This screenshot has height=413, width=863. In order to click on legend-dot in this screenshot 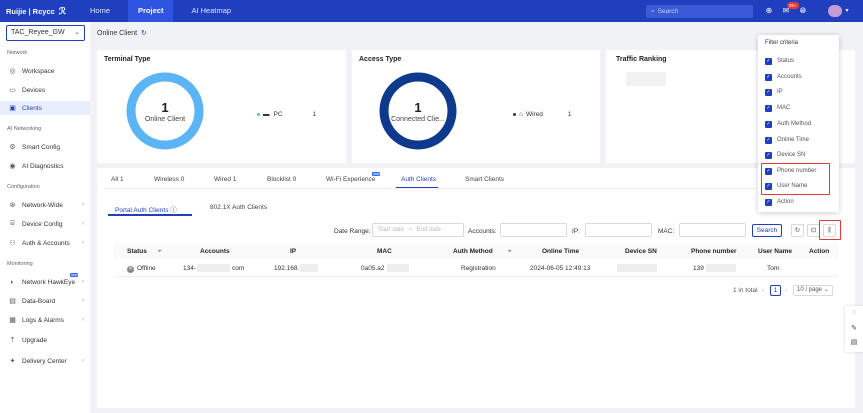, I will do `click(258, 114)`.